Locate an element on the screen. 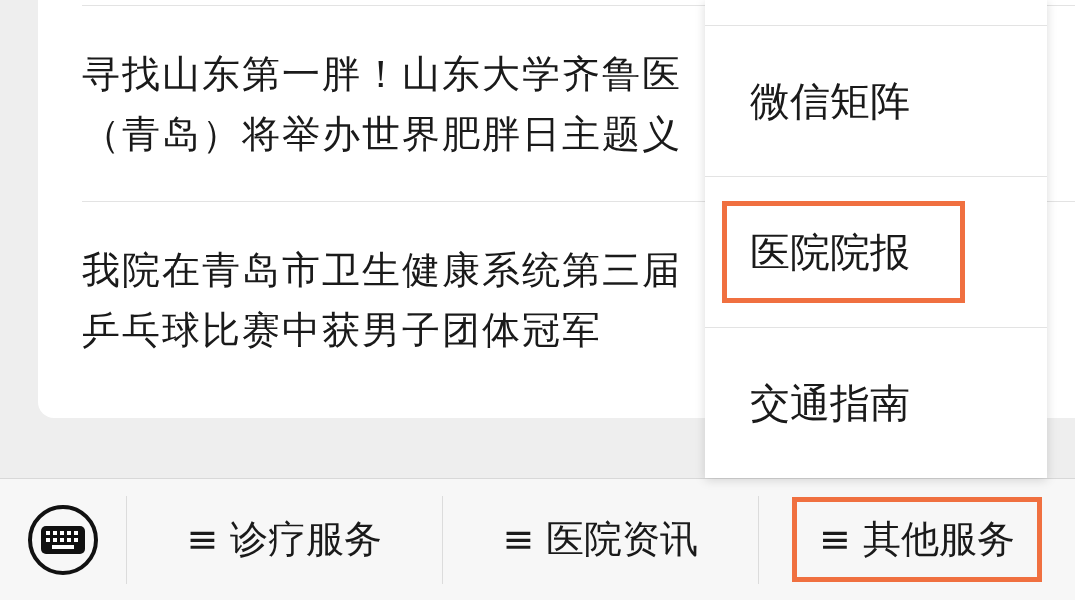 Image resolution: width=1075 pixels, height=600 pixels. keyboard-icon is located at coordinates (63, 539).